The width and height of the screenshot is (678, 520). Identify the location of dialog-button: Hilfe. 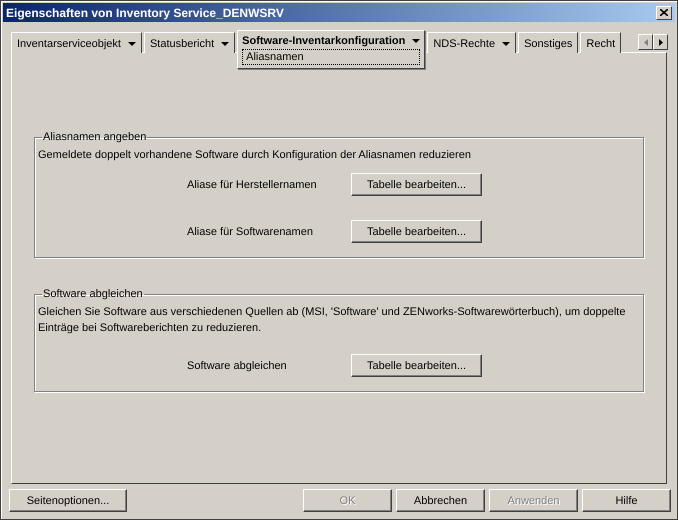
(626, 500).